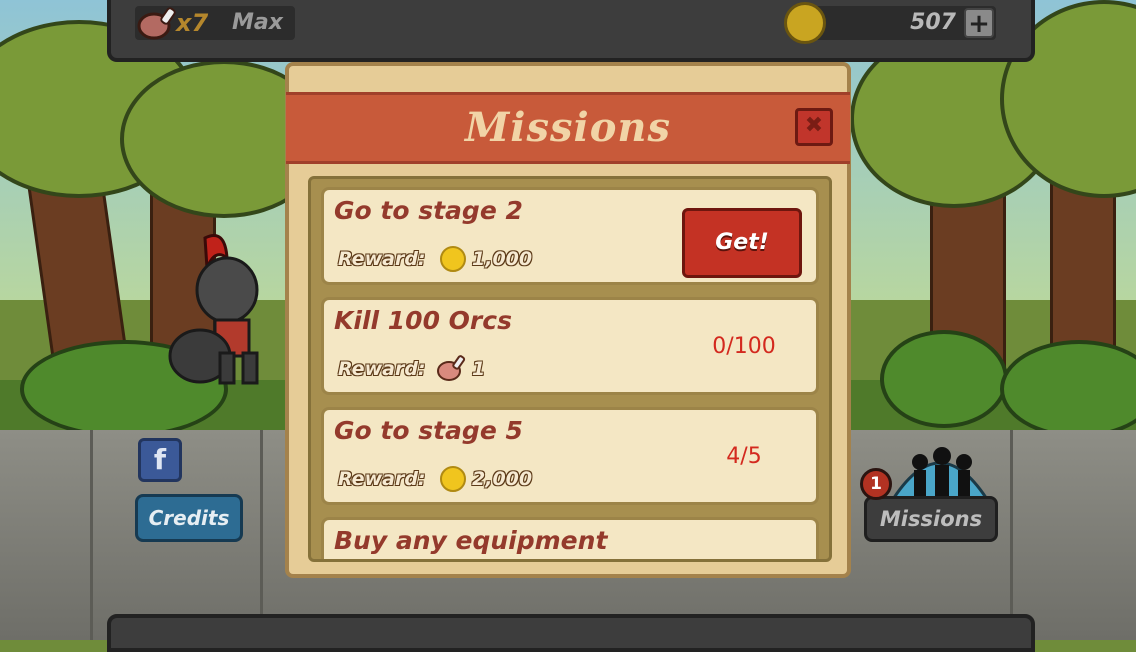 Image resolution: width=1136 pixels, height=652 pixels. What do you see at coordinates (940, 475) in the screenshot?
I see `missions-warriors-icon` at bounding box center [940, 475].